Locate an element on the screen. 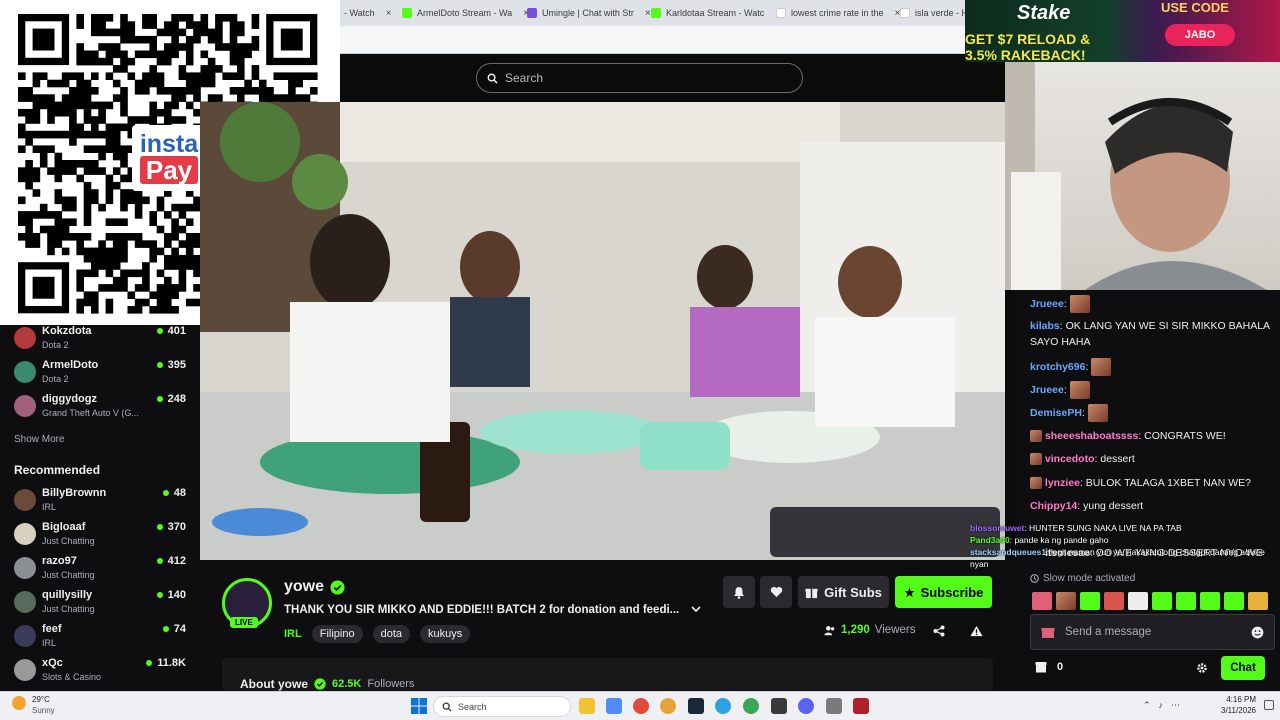 Image resolution: width=1280 pixels, height=720 pixels. browser-tab: - Watch × is located at coordinates (368, 13).